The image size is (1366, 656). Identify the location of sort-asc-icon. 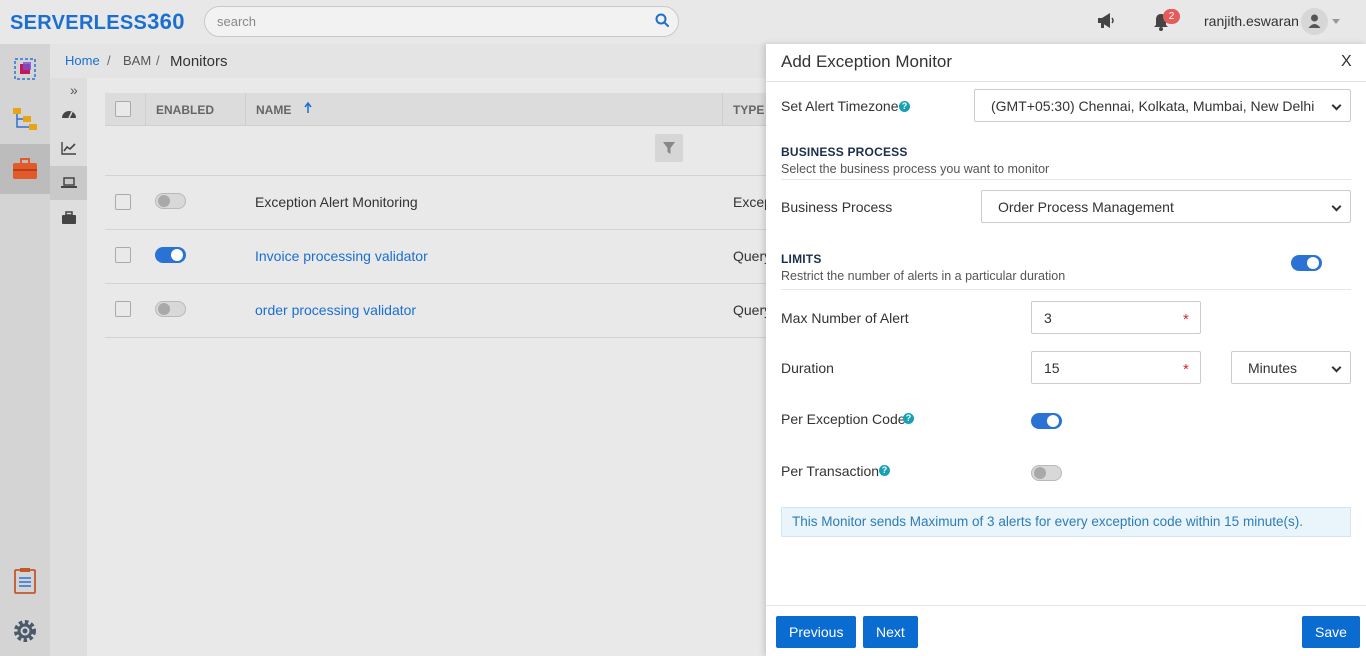
(308, 108).